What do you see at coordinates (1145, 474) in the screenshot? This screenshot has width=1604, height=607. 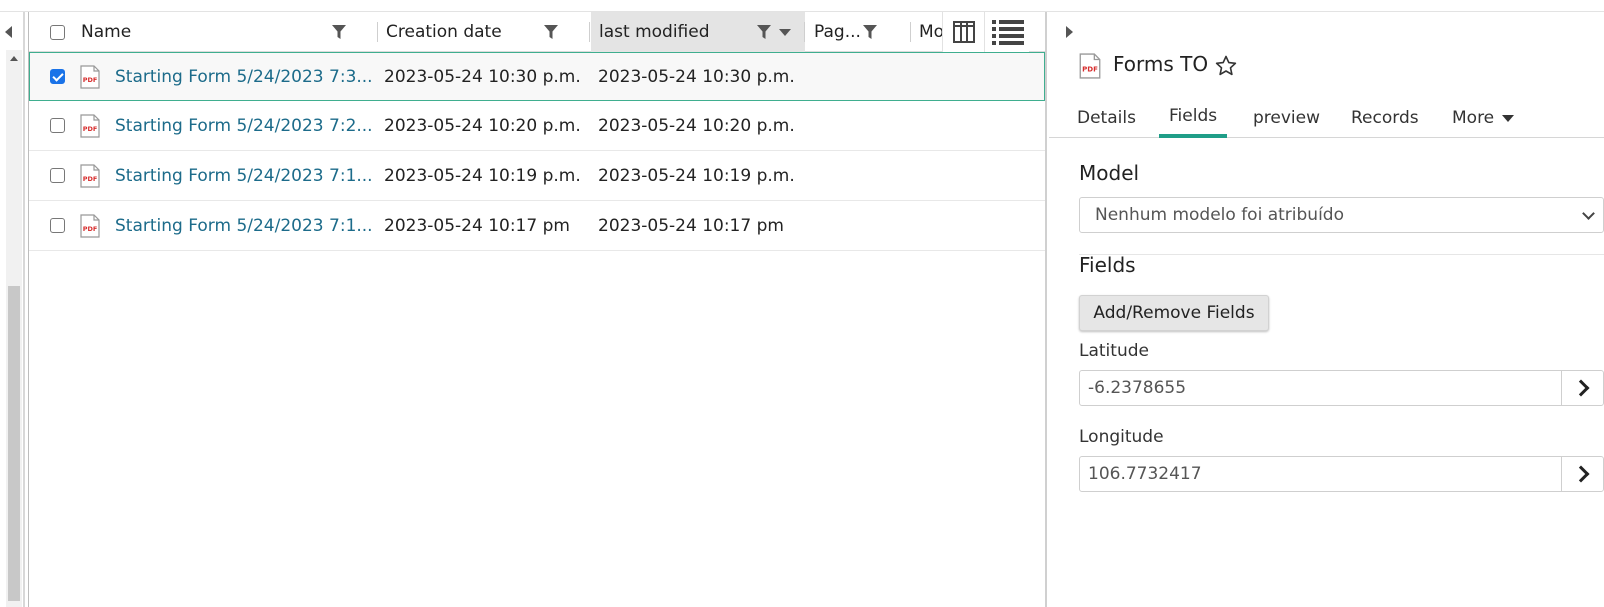 I see `longitude-value: 106.7732417` at bounding box center [1145, 474].